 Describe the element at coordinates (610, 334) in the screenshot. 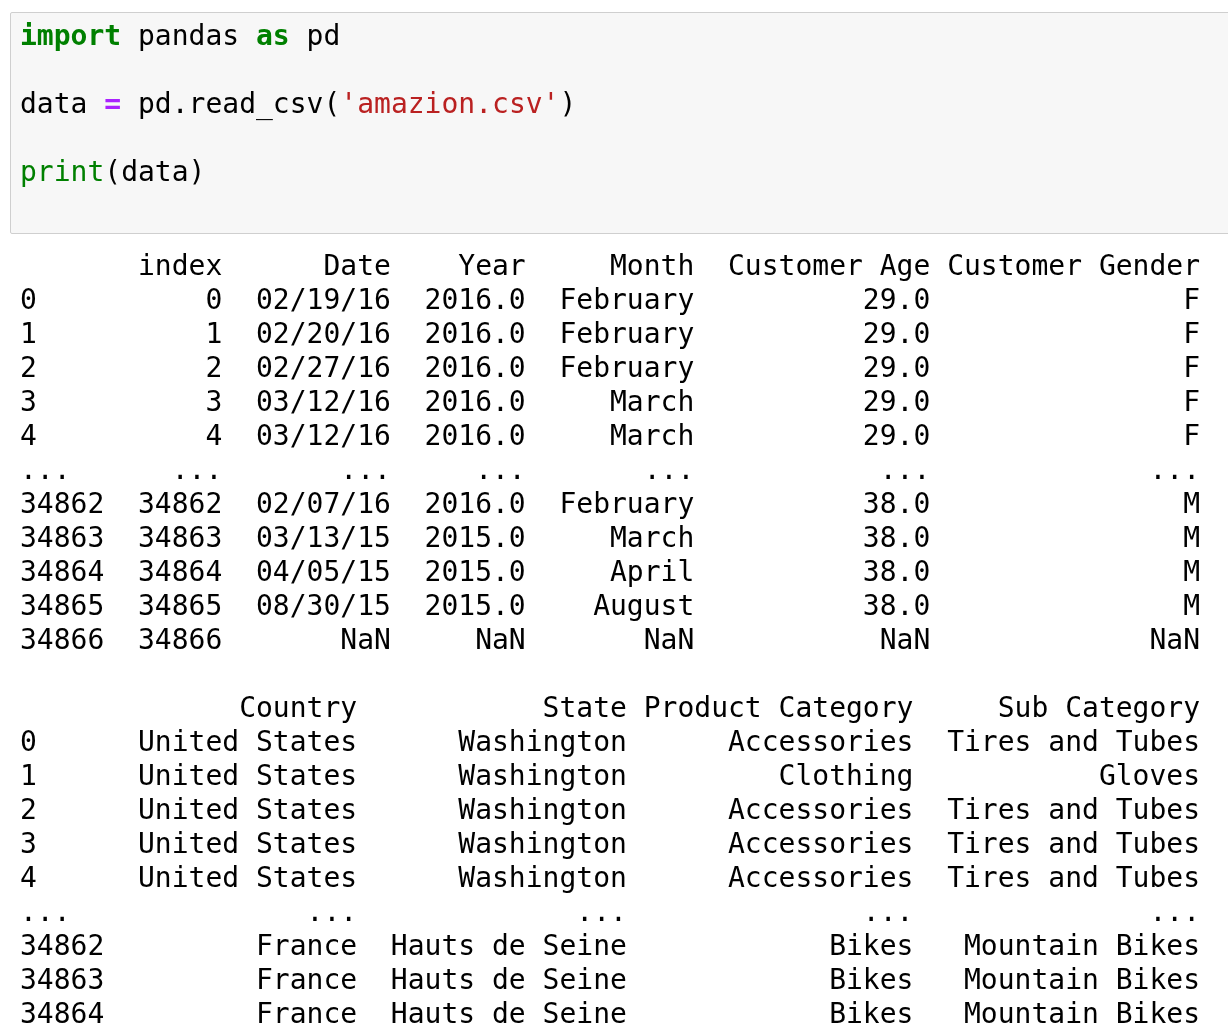

I see `output-line: 1 1 02/20/16 2016.0 February 29.0 F` at that location.